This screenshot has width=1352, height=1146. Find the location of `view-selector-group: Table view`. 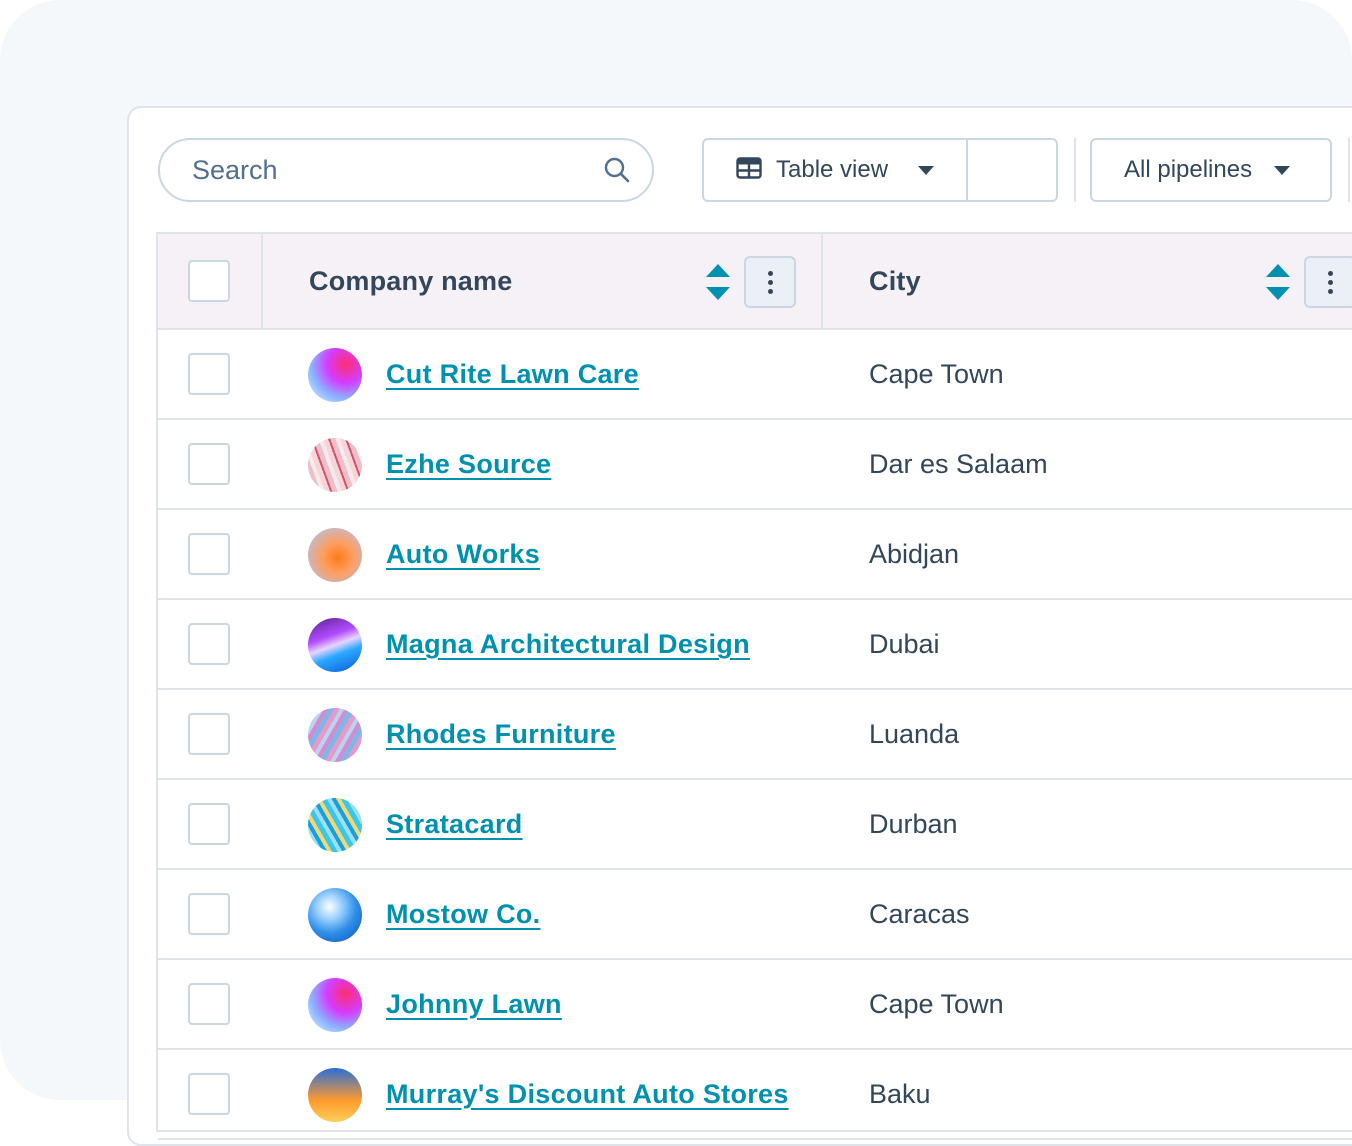

view-selector-group: Table view is located at coordinates (880, 170).